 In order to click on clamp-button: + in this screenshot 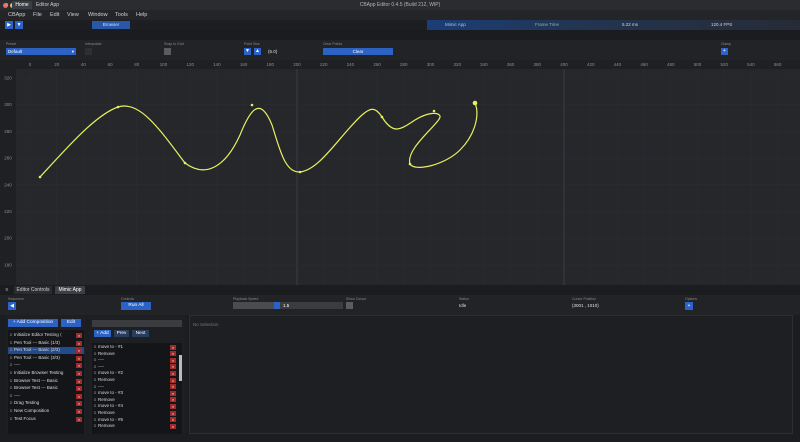, I will do `click(724, 51)`.